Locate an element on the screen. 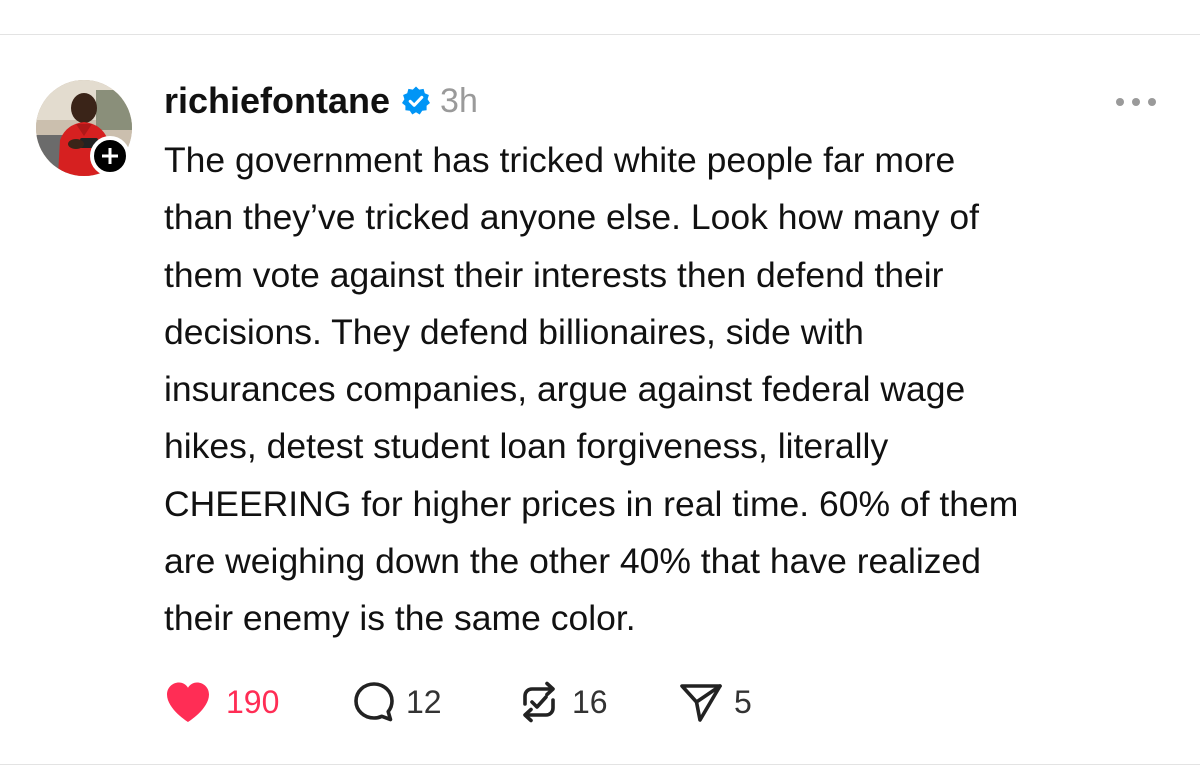 The image size is (1200, 774). username: richiefontane is located at coordinates (277, 101).